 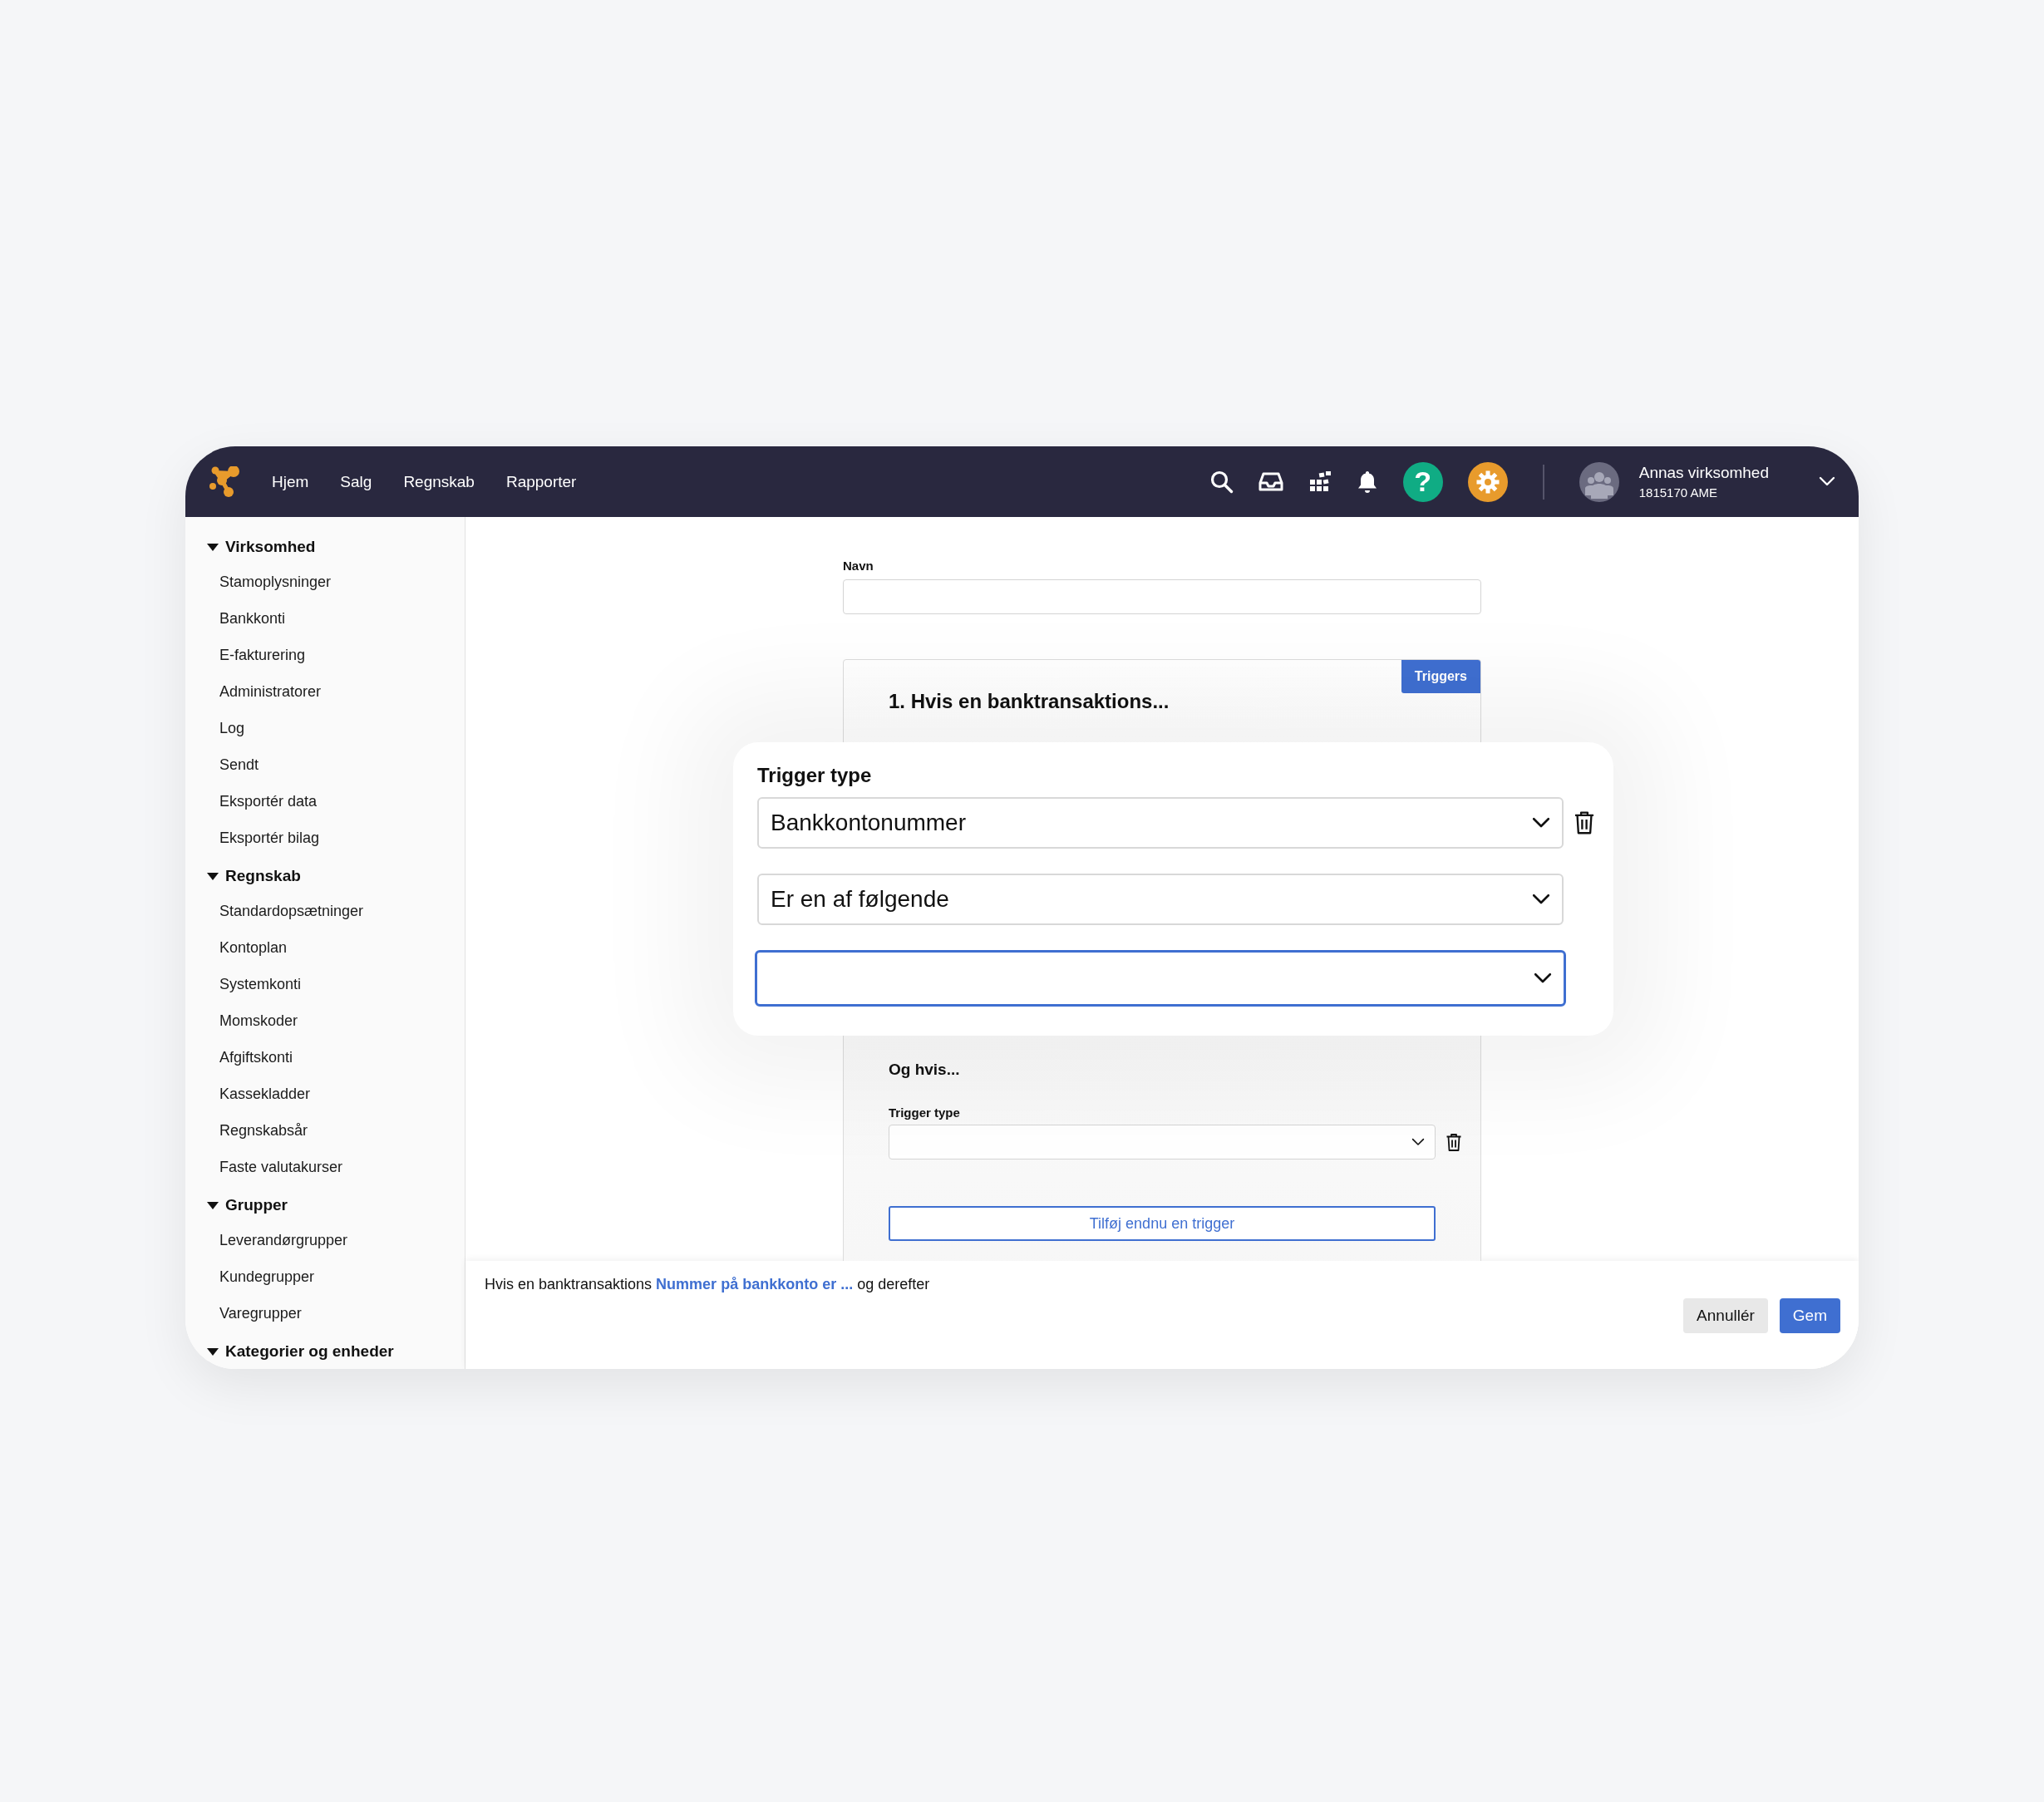 I want to click on field-label: Navn, so click(x=858, y=566).